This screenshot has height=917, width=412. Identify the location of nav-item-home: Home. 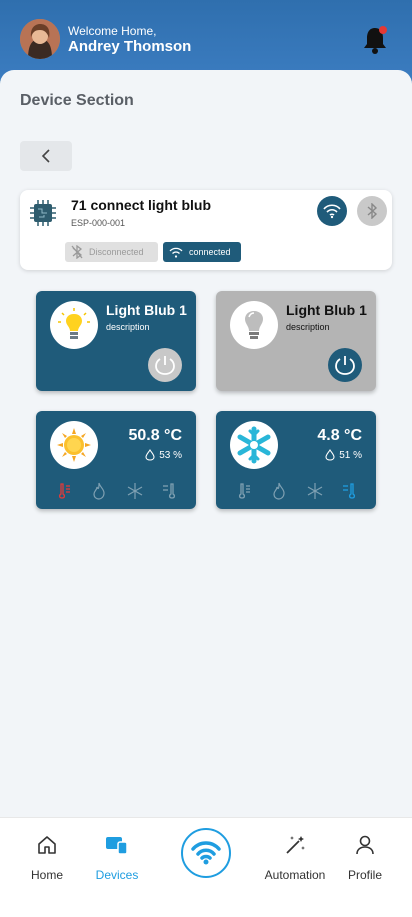
(47, 857).